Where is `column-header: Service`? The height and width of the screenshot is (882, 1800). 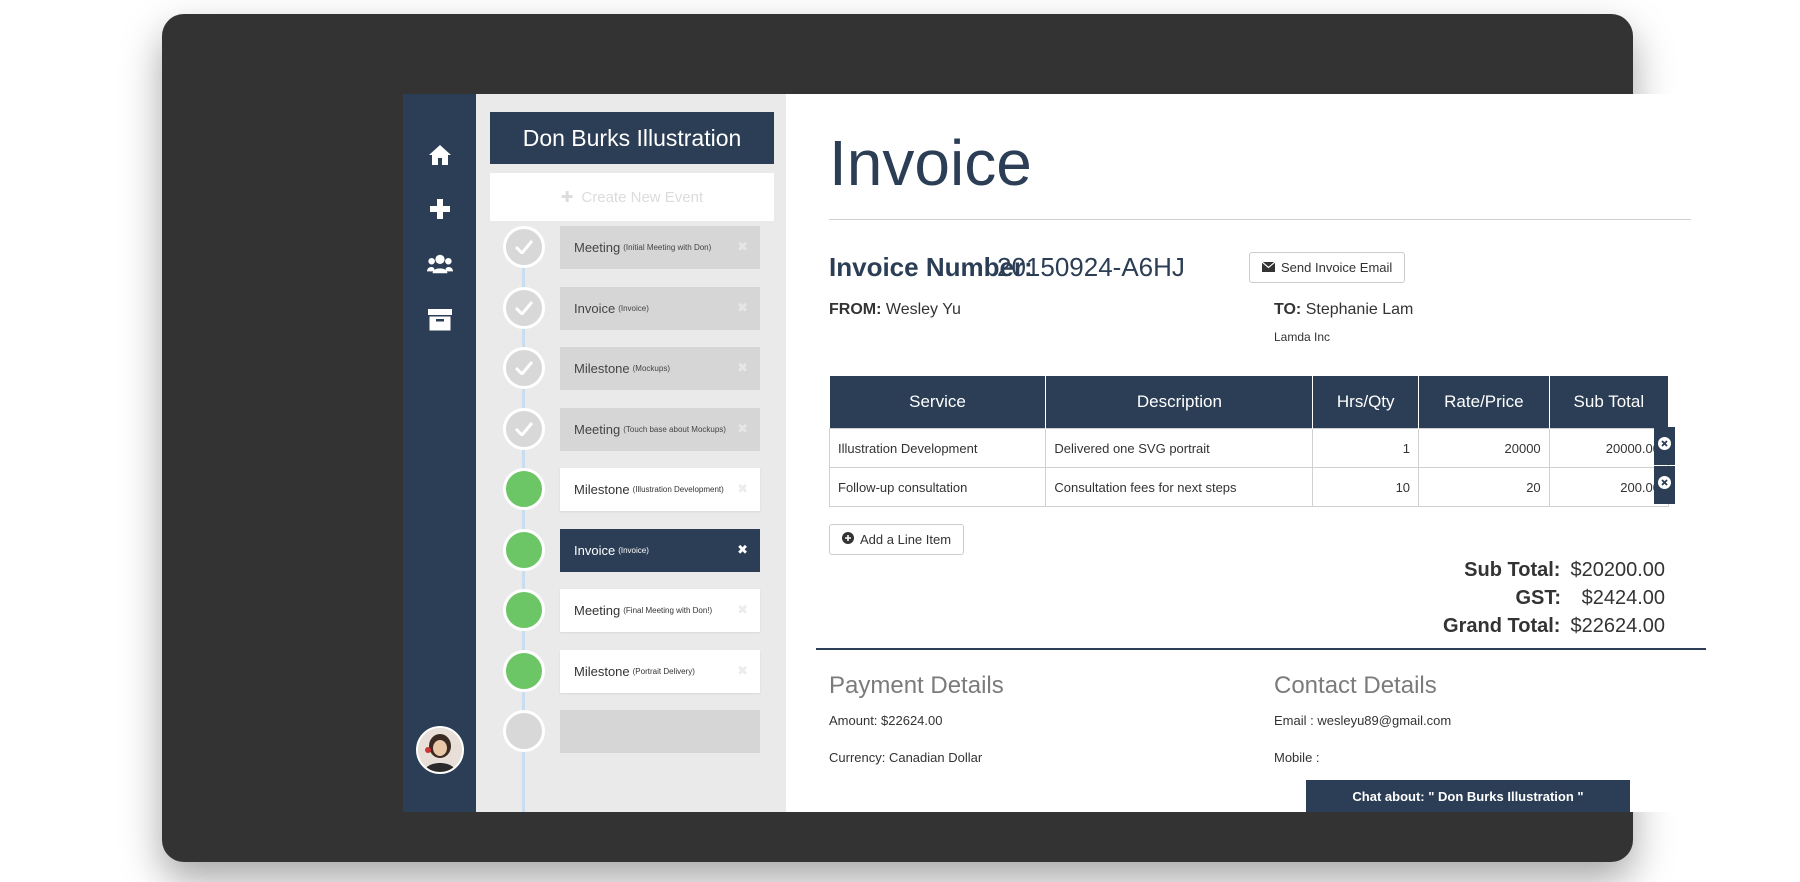
column-header: Service is located at coordinates (938, 402).